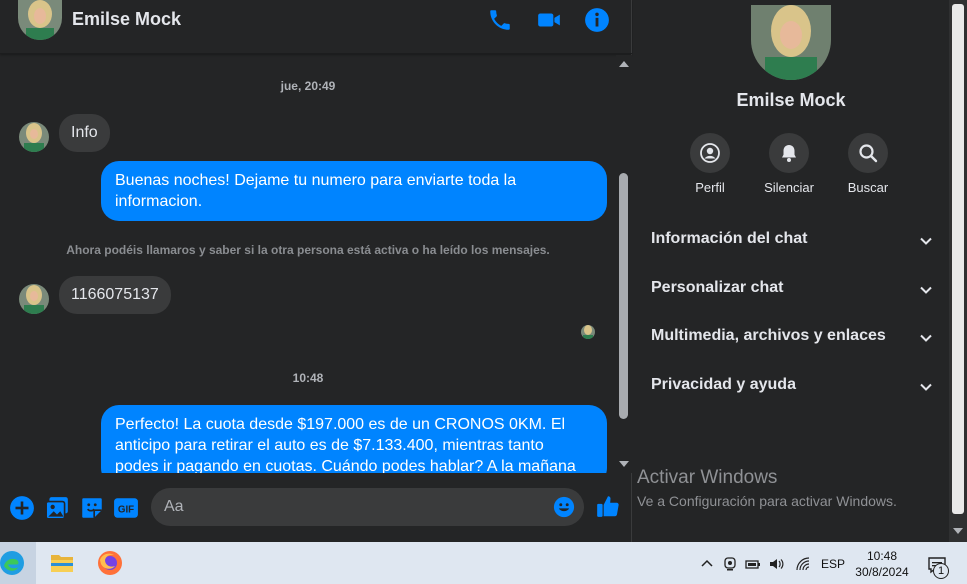 The height and width of the screenshot is (584, 967). I want to click on chevron-up-icon, so click(707, 564).